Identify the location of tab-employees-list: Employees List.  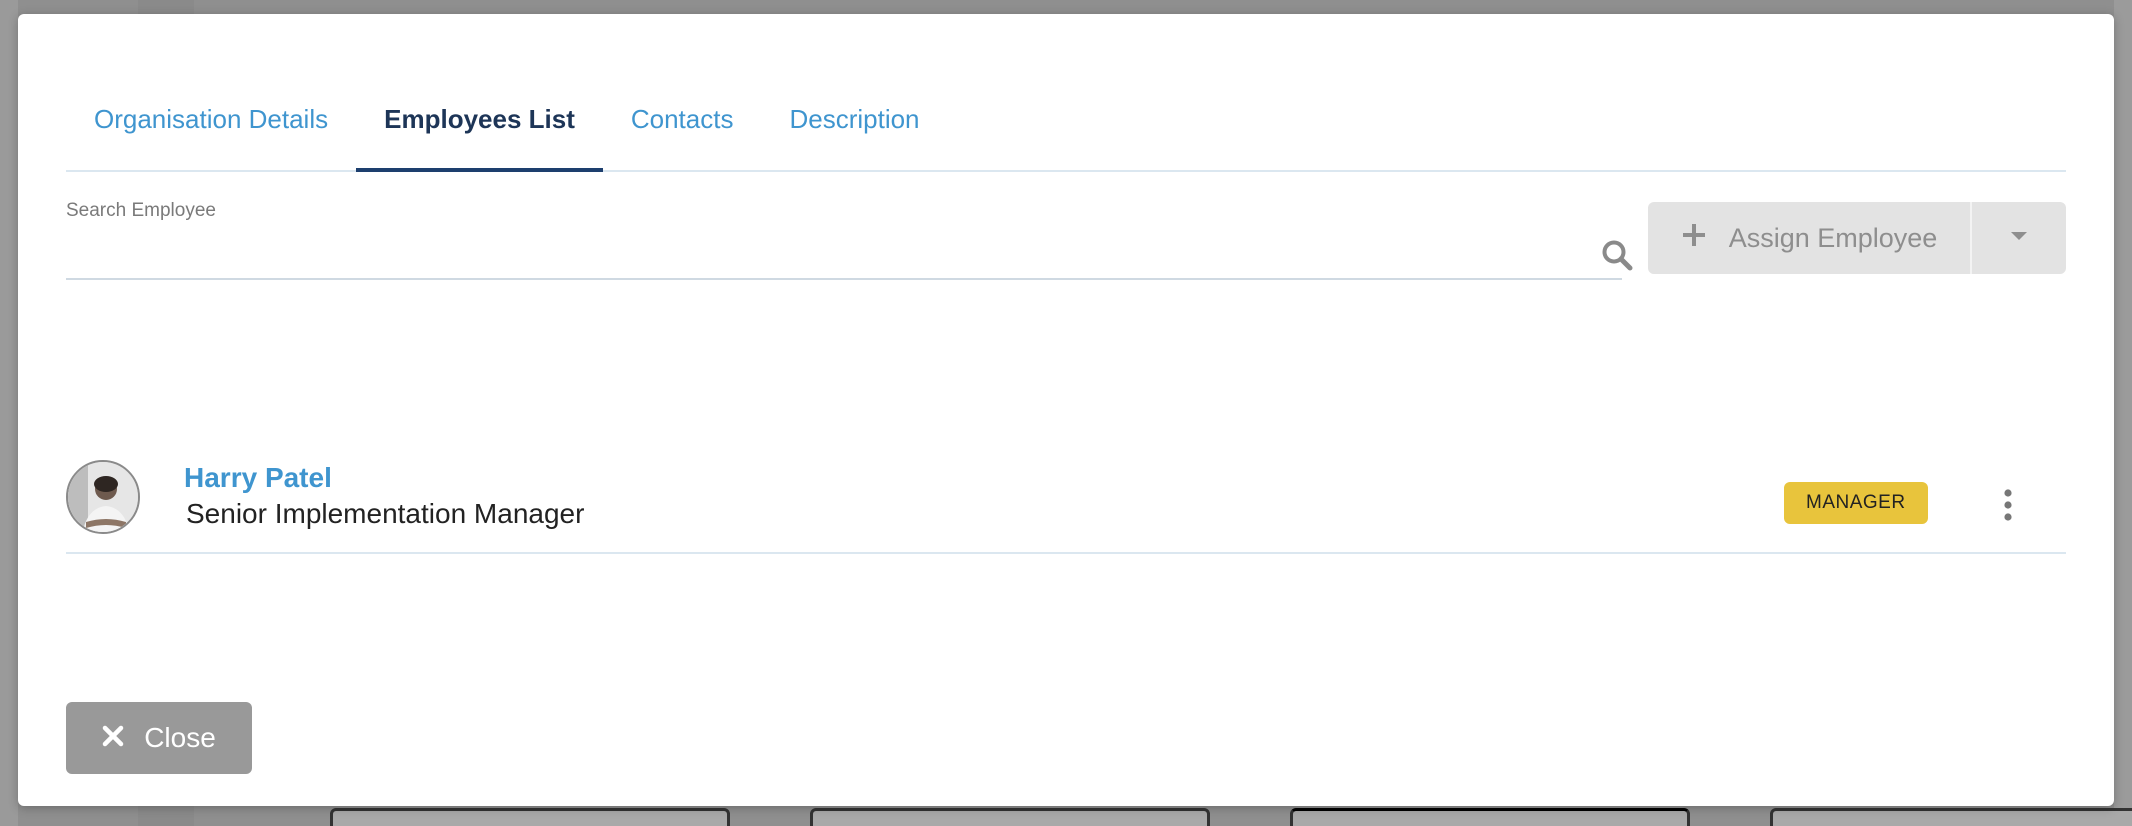
(479, 123).